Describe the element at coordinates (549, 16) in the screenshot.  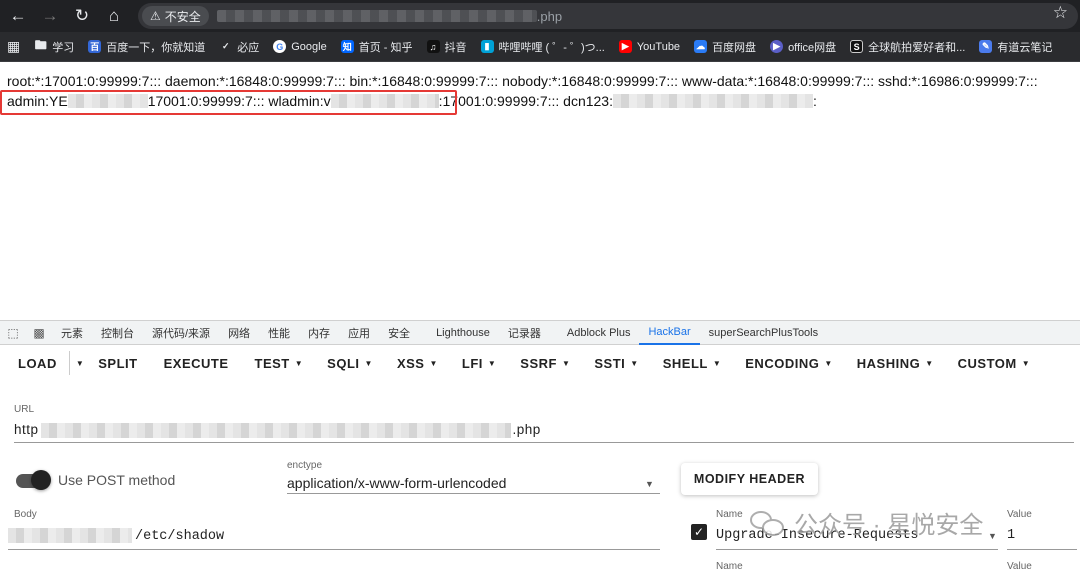
I see `url-suffix: .php` at that location.